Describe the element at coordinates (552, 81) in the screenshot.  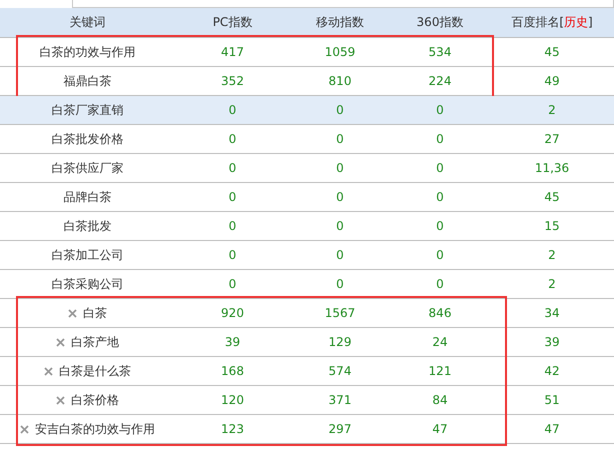
I see `table-cell-text: 49` at that location.